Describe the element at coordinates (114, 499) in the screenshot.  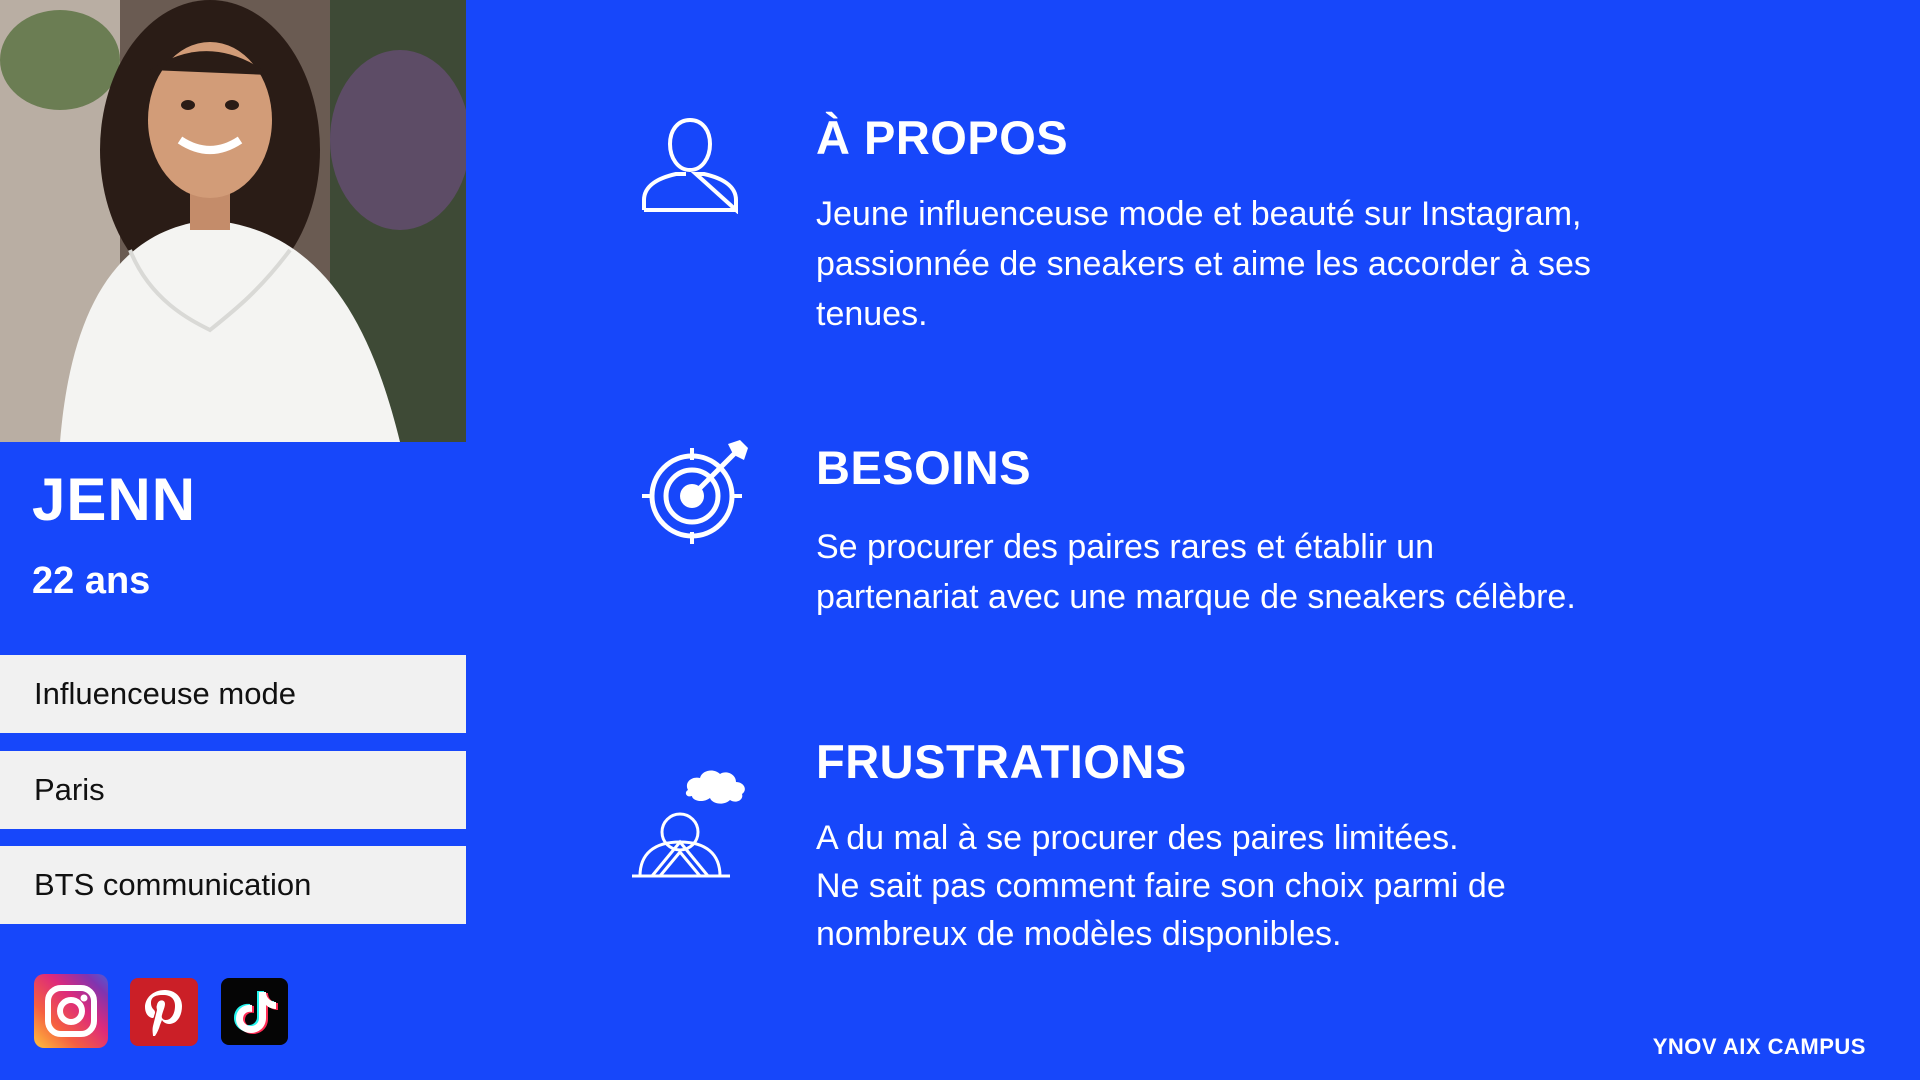
I see `persona-name: JENN` at that location.